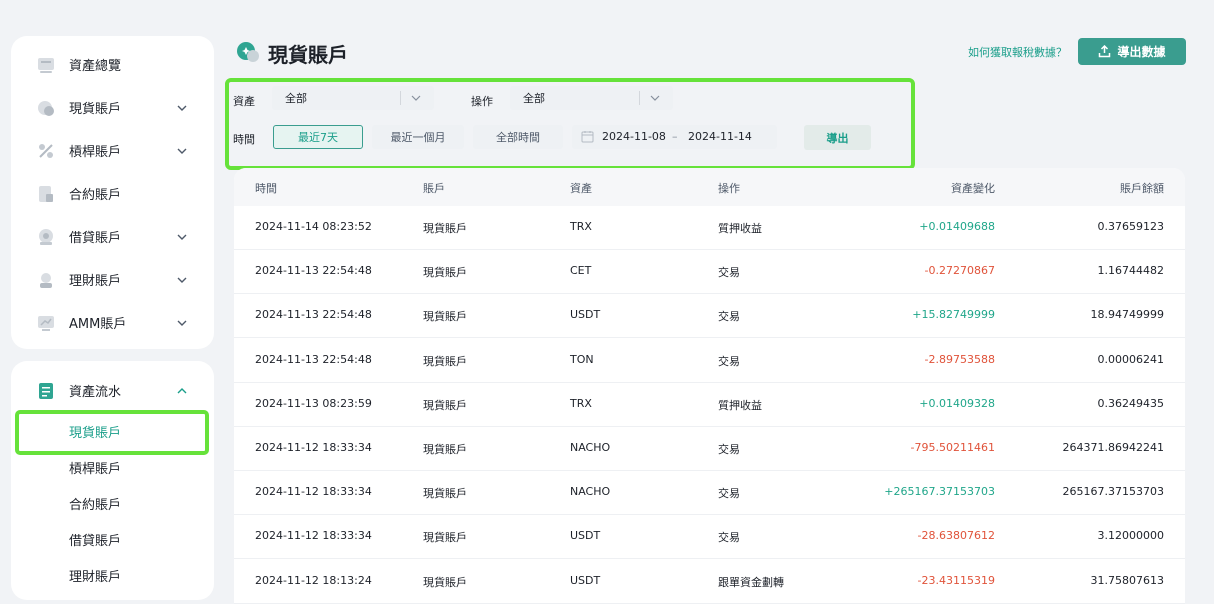 The width and height of the screenshot is (1214, 604). I want to click on time-option-1month: 最近一個月, so click(418, 137).